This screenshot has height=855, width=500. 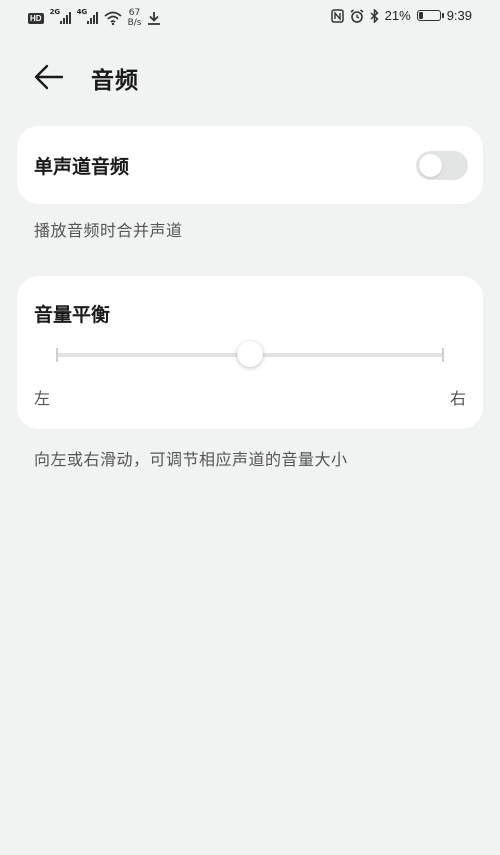 What do you see at coordinates (374, 15) in the screenshot?
I see `bluetooth-icon` at bounding box center [374, 15].